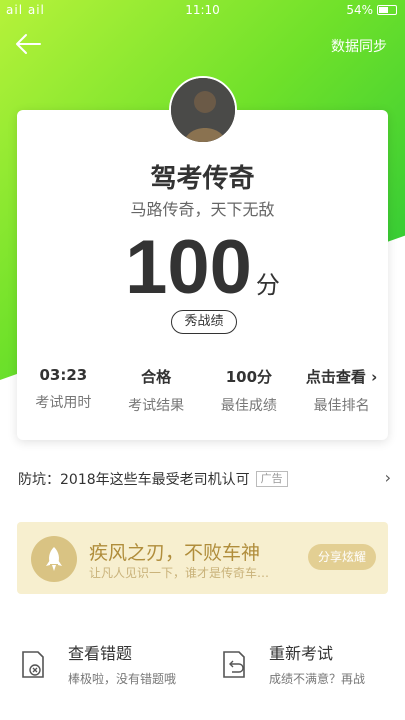 Image resolution: width=405 pixels, height=720 pixels. I want to click on show-results-button: 秀战绩, so click(204, 322).